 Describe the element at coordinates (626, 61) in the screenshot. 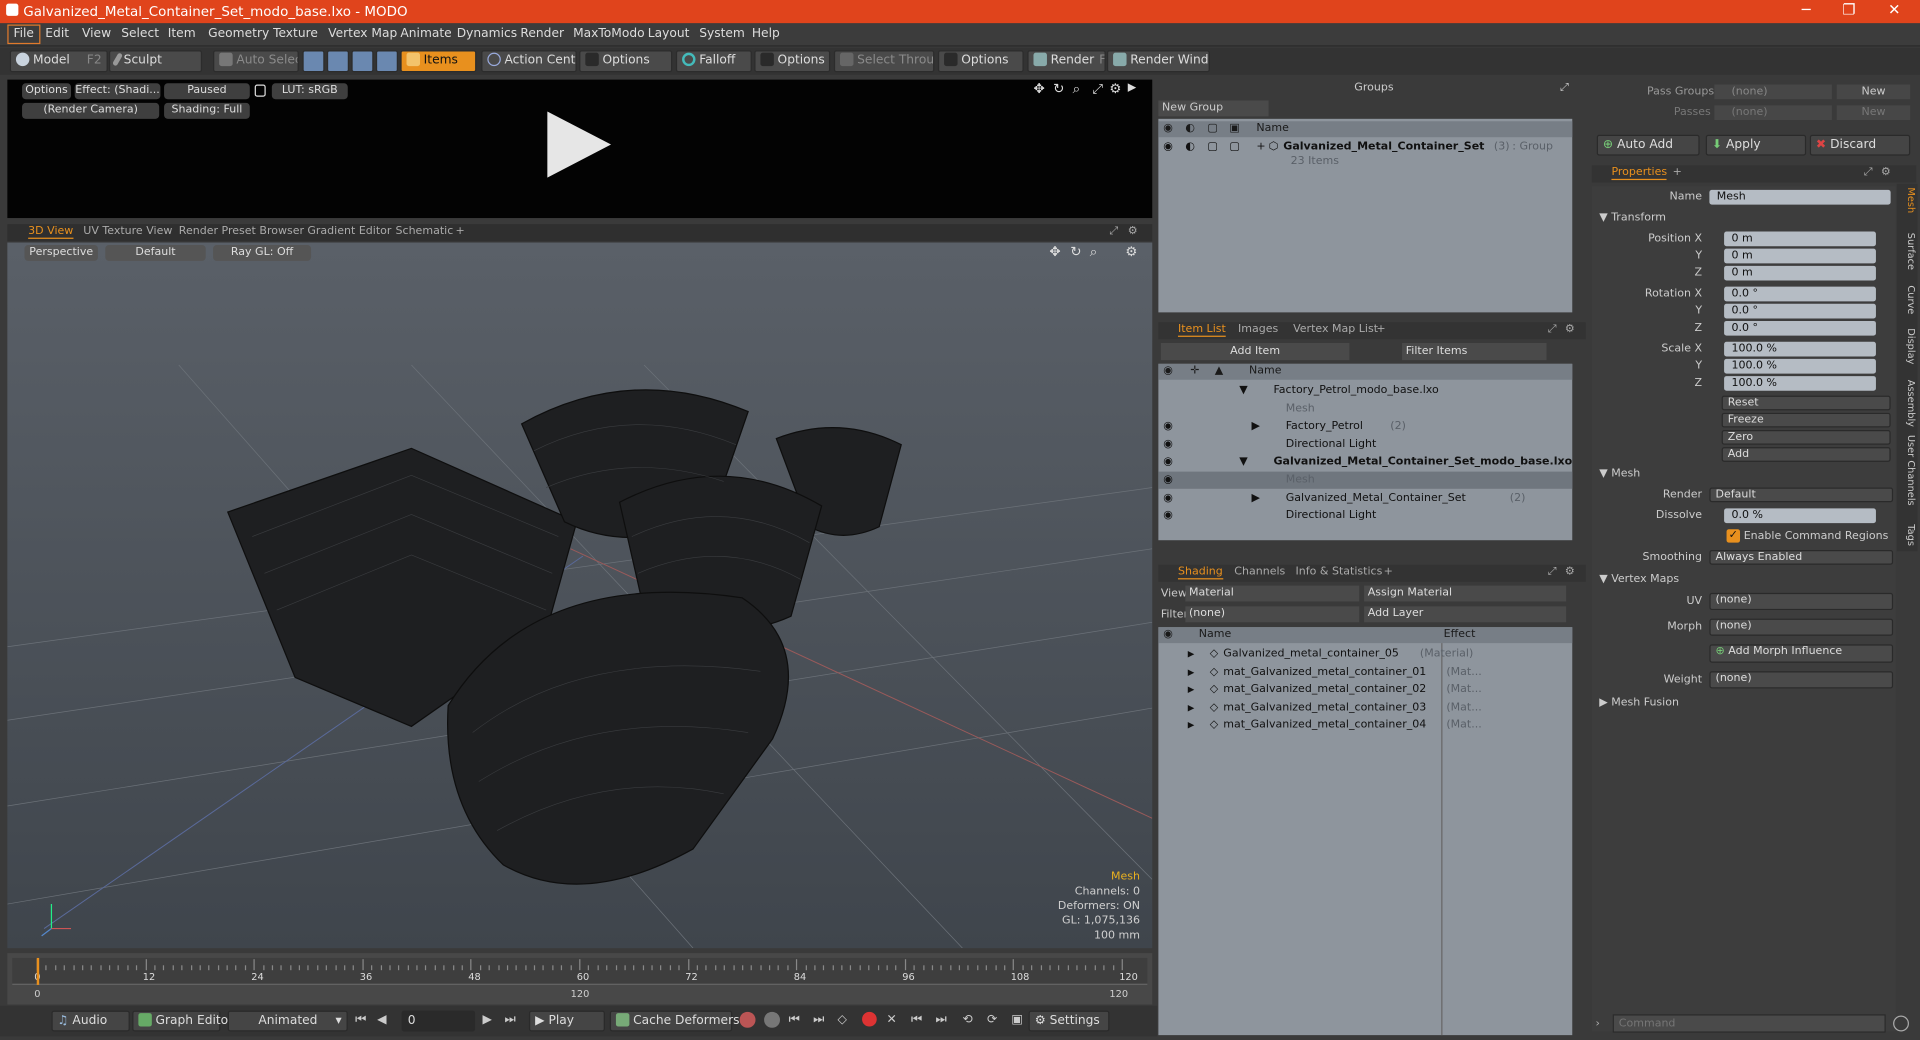

I see `action-center-options: Options` at that location.